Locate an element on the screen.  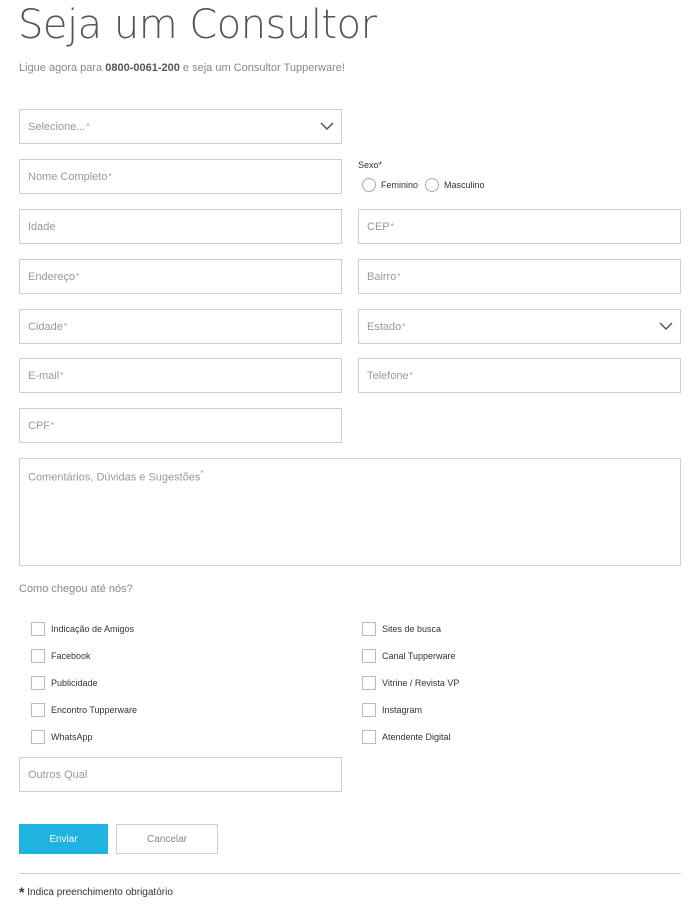
enviar-button: Enviar is located at coordinates (63, 839).